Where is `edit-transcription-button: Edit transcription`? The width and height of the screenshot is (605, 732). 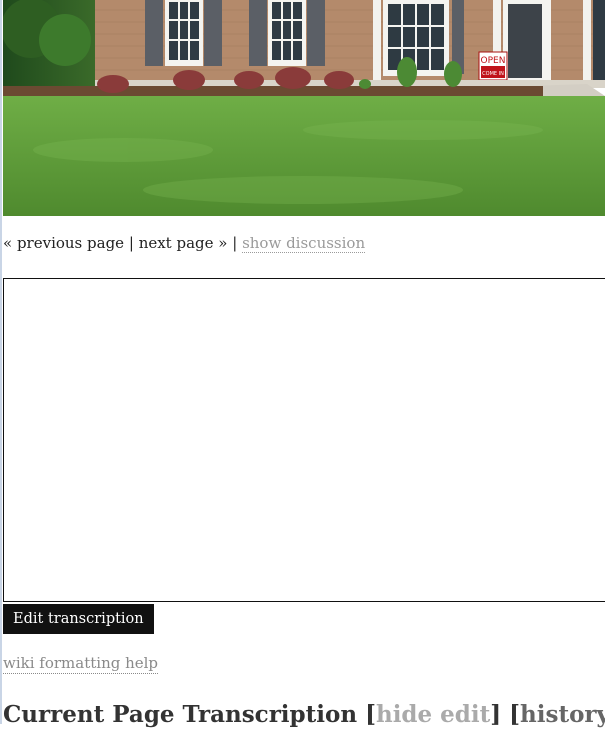
edit-transcription-button: Edit transcription is located at coordinates (78, 619).